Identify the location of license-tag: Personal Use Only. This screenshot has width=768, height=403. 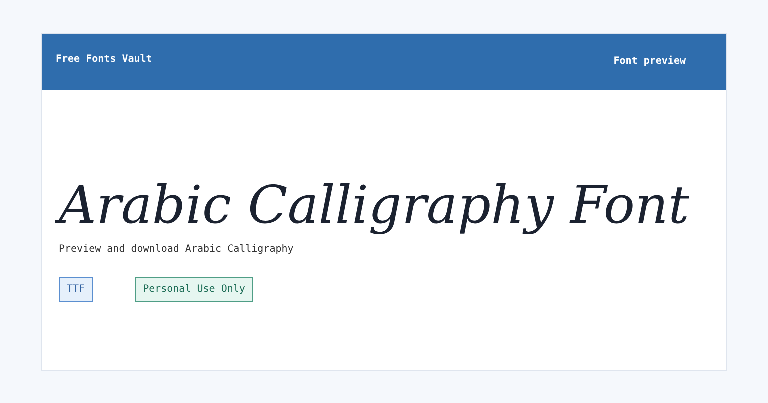
(194, 289).